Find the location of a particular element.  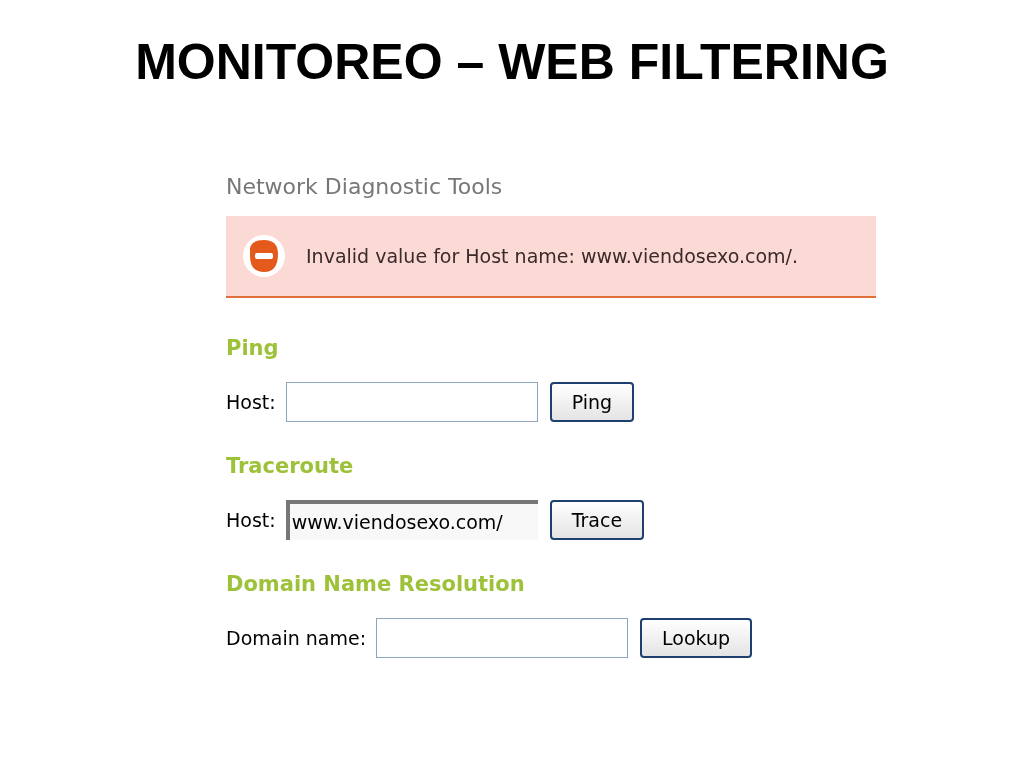

error-icon is located at coordinates (264, 256).